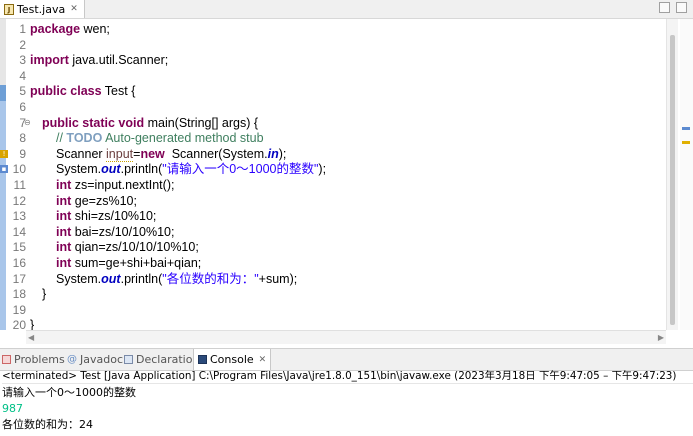  I want to click on tab-javadoc: @ Javadoc, so click(95, 359).